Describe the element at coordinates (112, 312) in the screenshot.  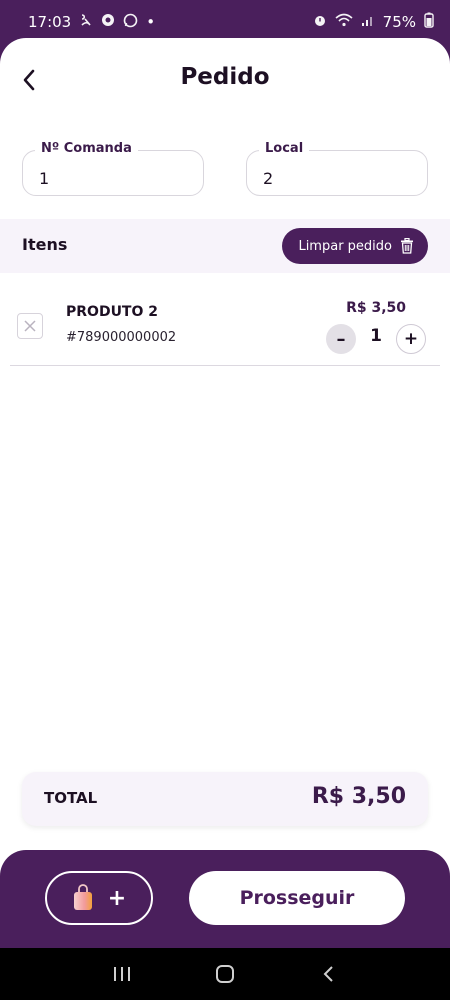
I see `product-name: PRODUTO 2` at that location.